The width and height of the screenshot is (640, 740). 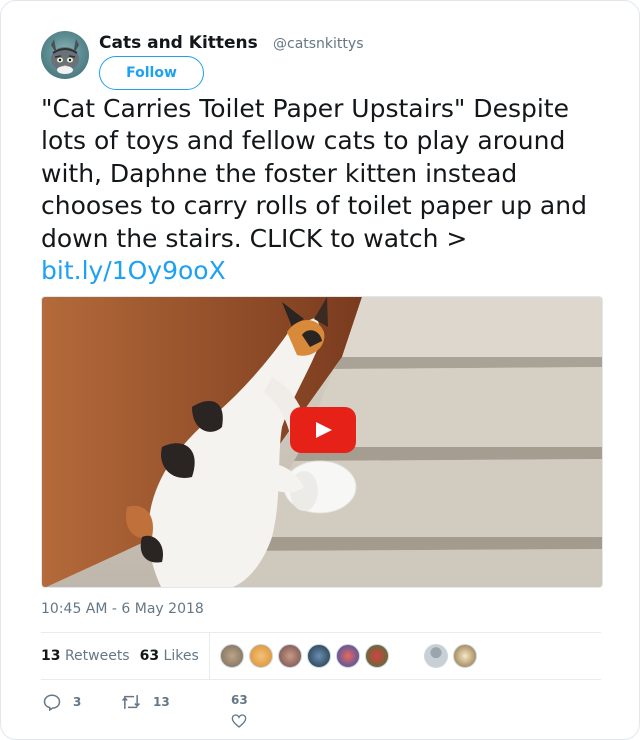 What do you see at coordinates (321, 714) in the screenshot?
I see `tweet-actions: 3 13 63` at bounding box center [321, 714].